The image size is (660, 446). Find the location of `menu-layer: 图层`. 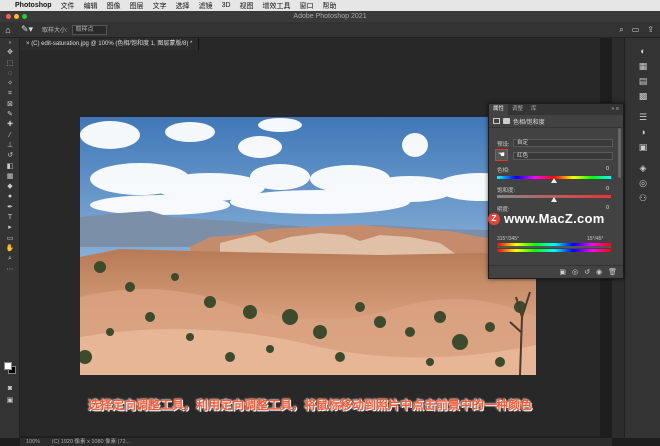

menu-layer: 图层 is located at coordinates (137, 6).